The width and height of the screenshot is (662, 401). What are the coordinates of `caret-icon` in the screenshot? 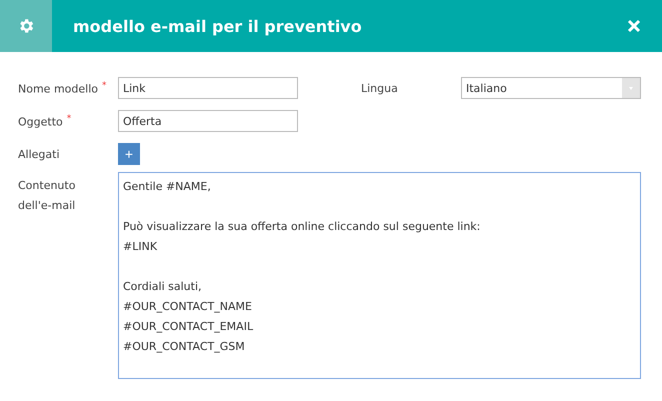 It's located at (631, 88).